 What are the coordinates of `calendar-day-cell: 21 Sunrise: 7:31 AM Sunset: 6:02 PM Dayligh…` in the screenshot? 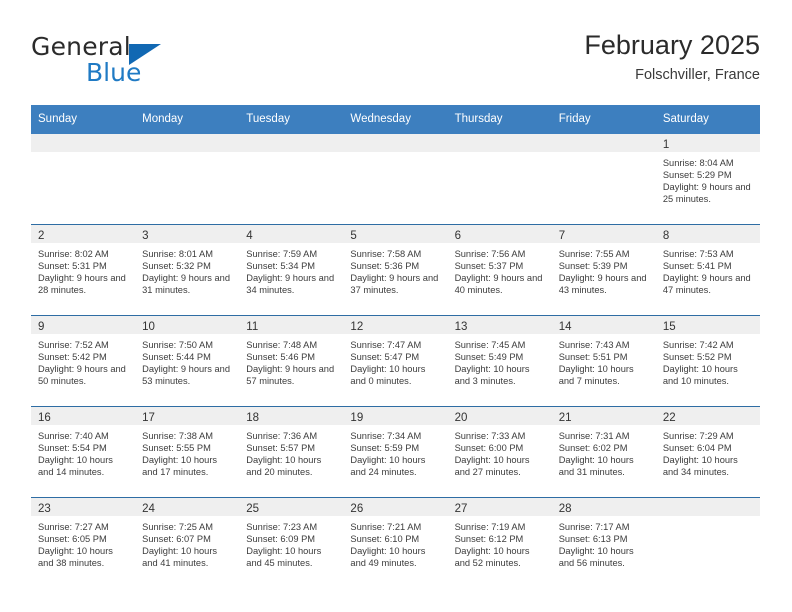 It's located at (603, 452).